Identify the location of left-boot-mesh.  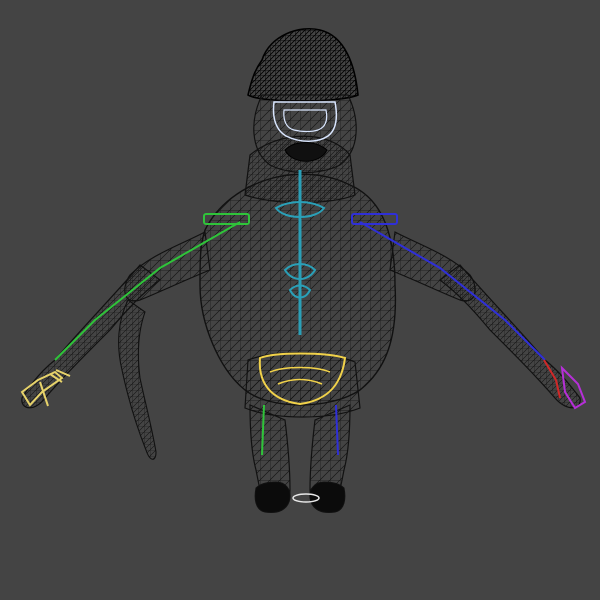
(272, 497).